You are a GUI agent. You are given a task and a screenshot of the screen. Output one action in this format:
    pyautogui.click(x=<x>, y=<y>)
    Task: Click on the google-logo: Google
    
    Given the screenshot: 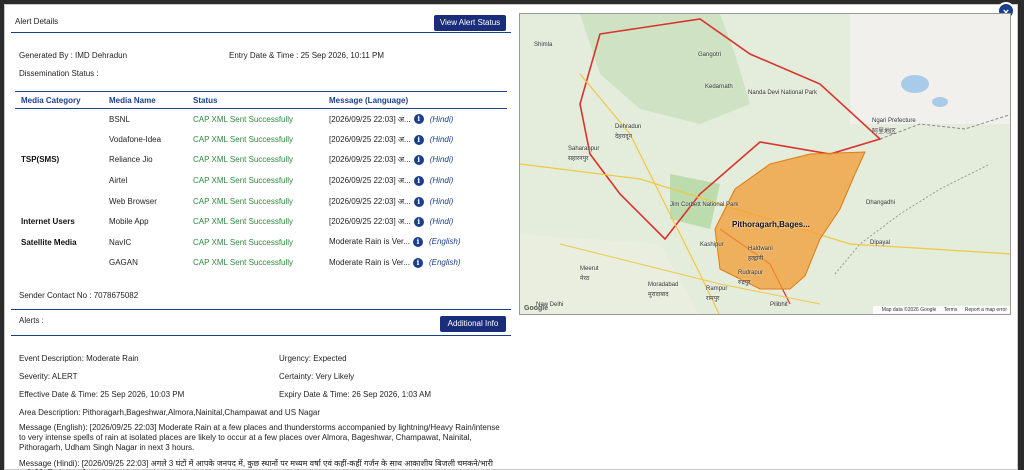 What is the action you would take?
    pyautogui.click(x=536, y=308)
    